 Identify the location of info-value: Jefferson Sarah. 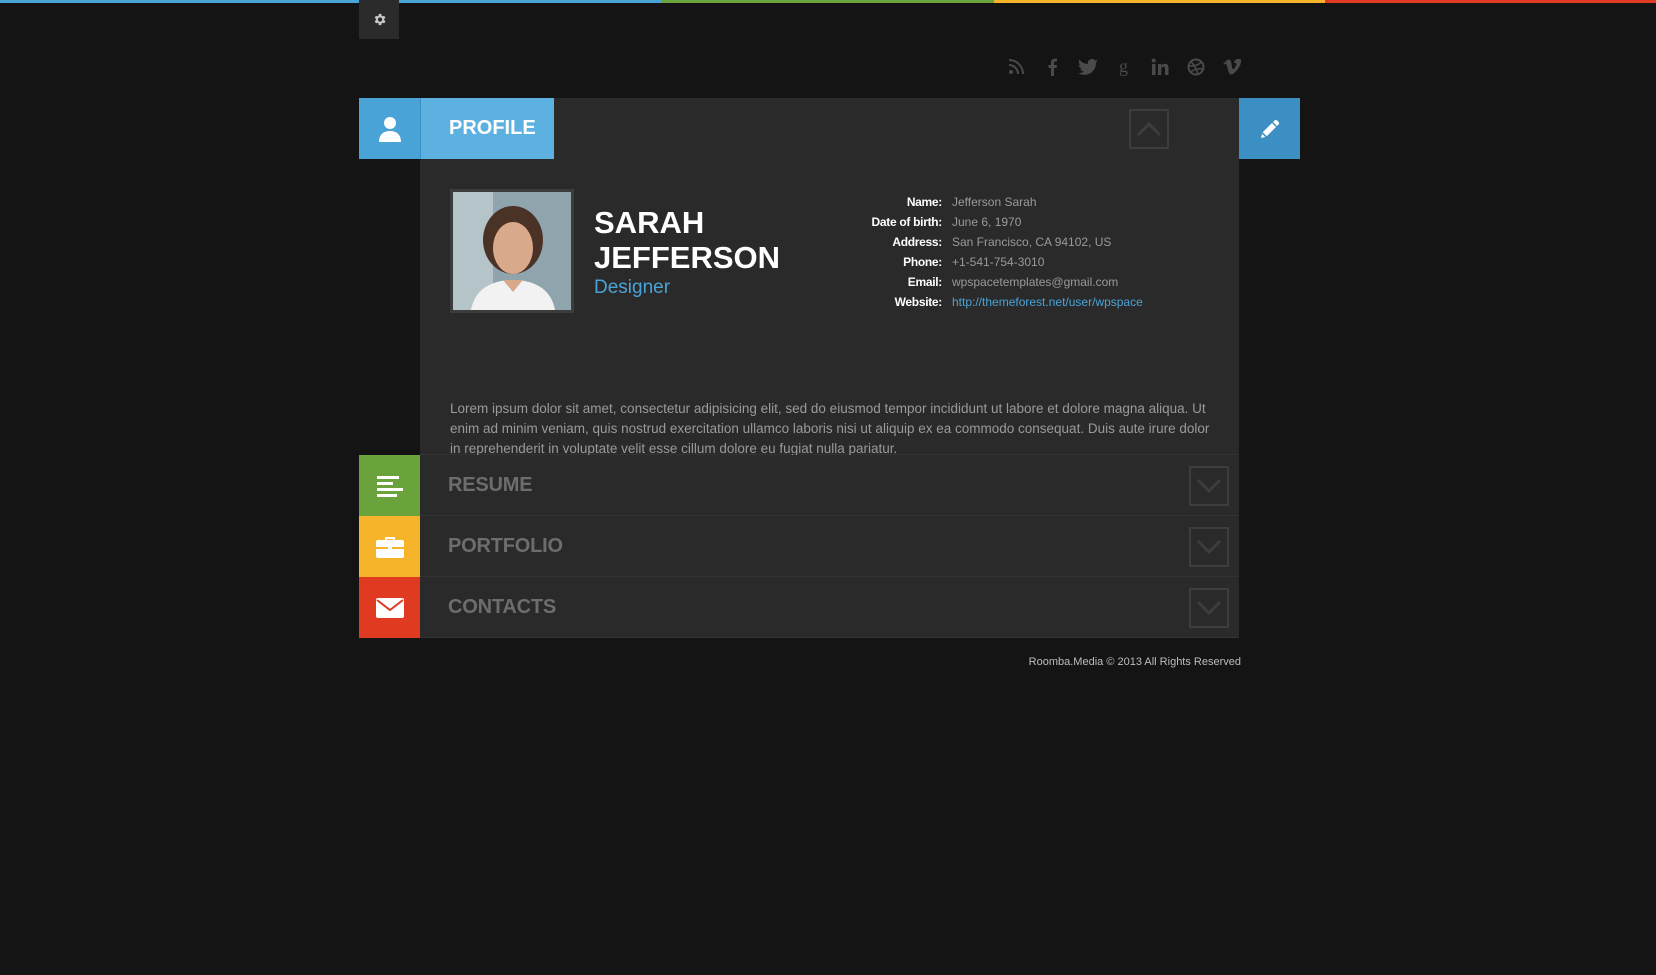
(994, 202).